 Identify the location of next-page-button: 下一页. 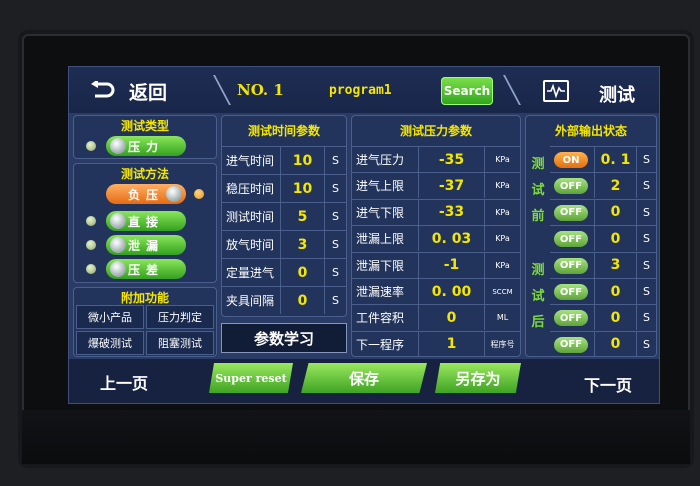
(607, 384).